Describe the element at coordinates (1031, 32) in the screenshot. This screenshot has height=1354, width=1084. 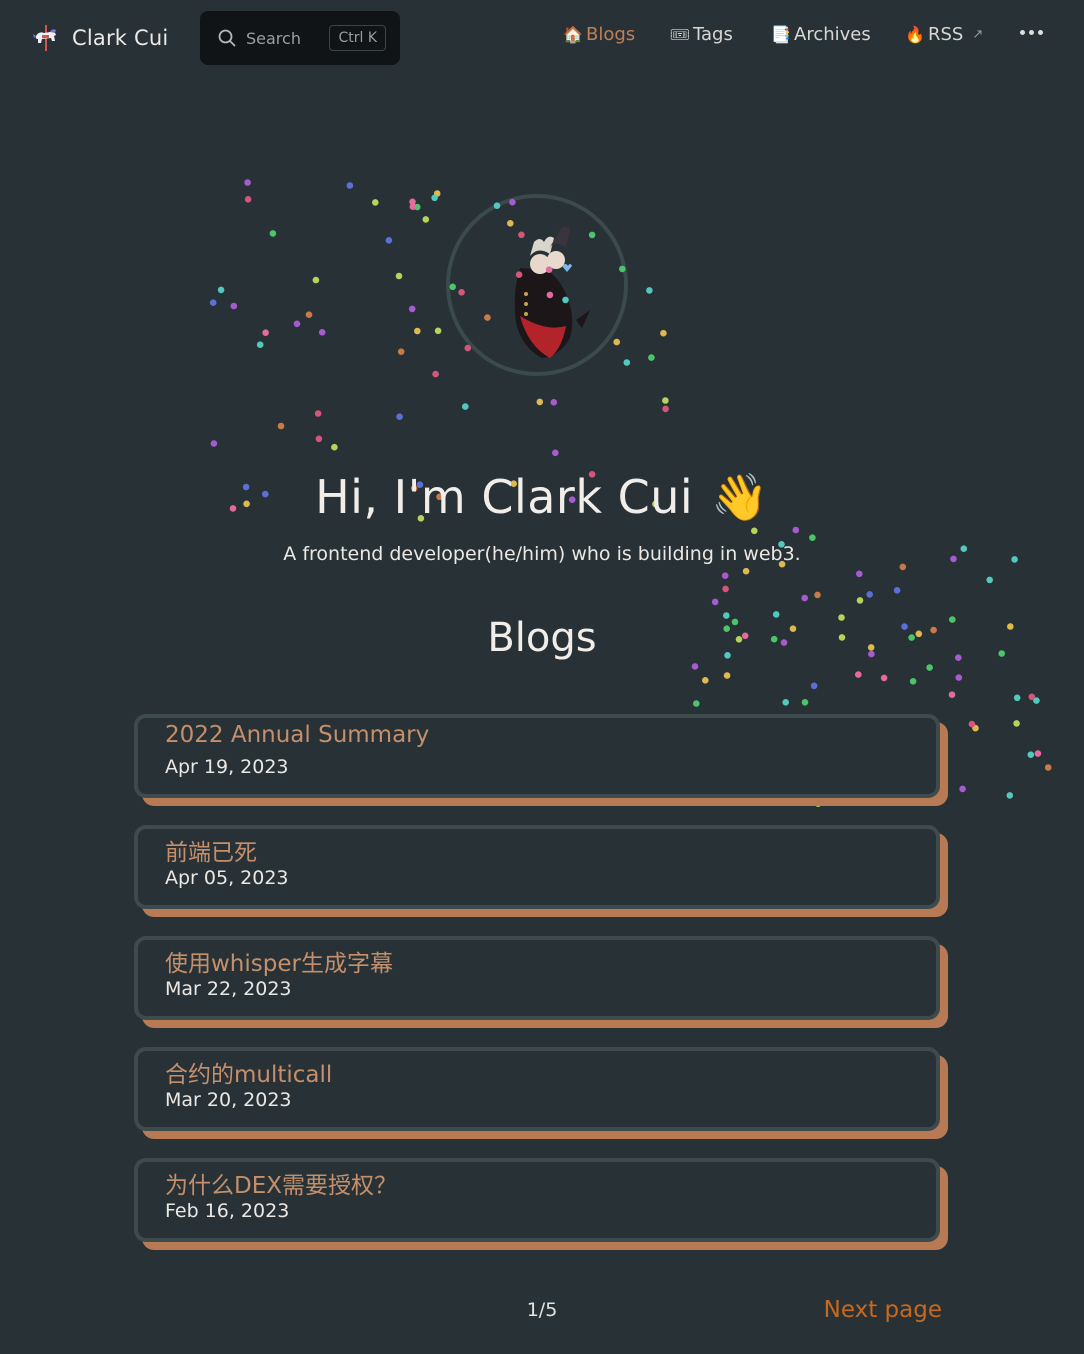
I see `more-horizontal-icon` at that location.